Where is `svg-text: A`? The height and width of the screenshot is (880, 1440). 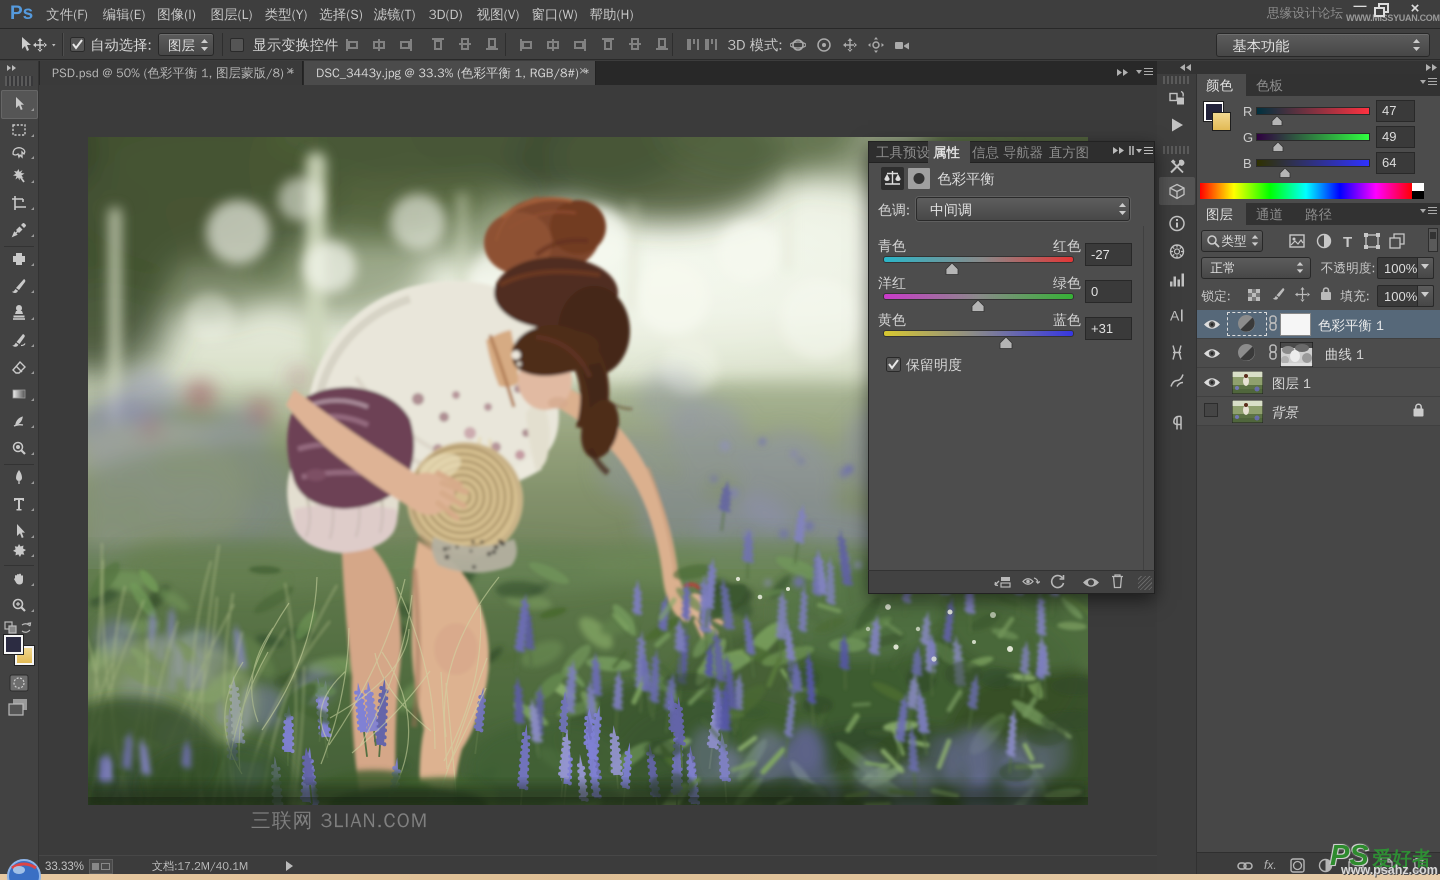
svg-text: A is located at coordinates (1175, 316).